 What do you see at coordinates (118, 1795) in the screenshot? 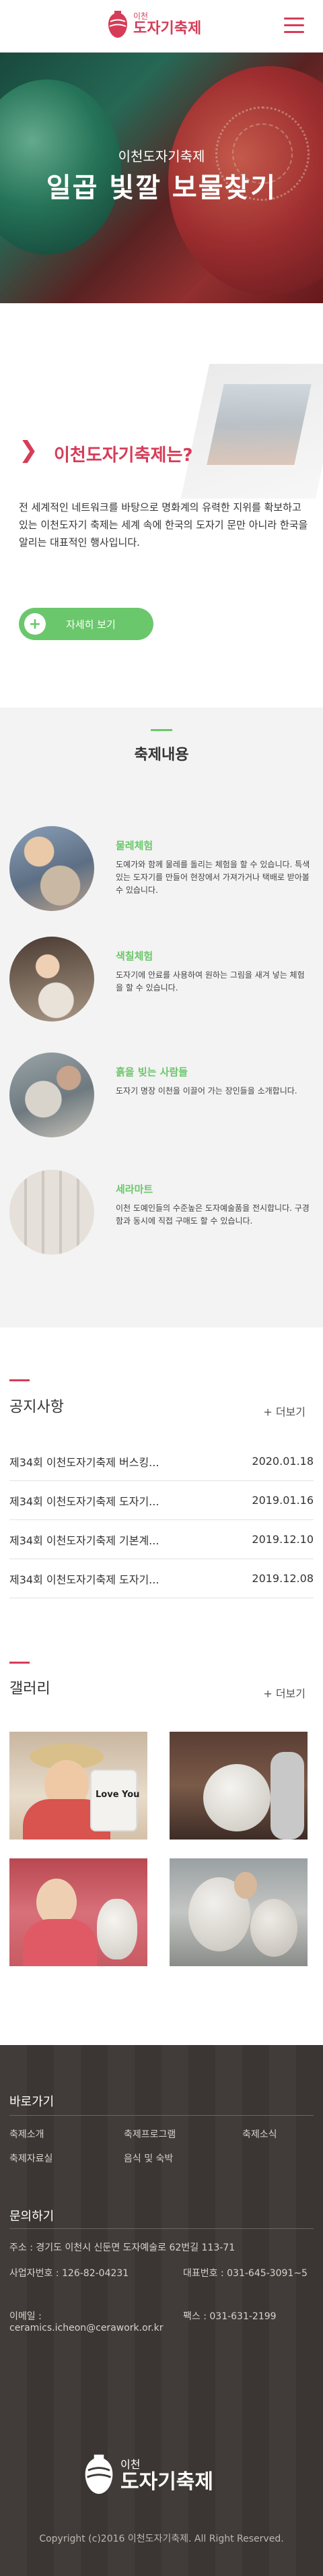
I see `gallery-mug-text: Love You` at bounding box center [118, 1795].